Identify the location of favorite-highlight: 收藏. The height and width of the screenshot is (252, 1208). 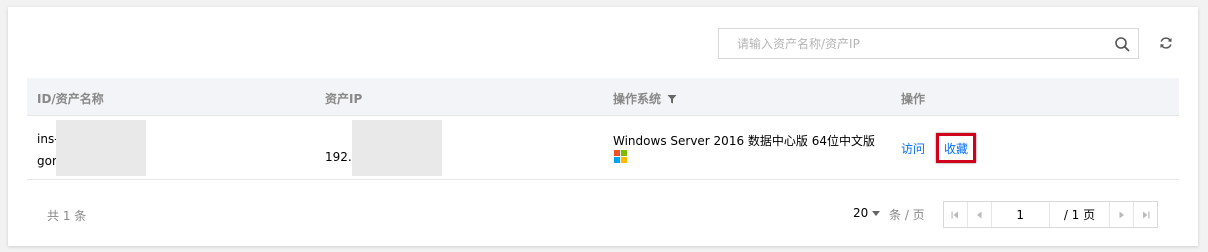
(956, 148).